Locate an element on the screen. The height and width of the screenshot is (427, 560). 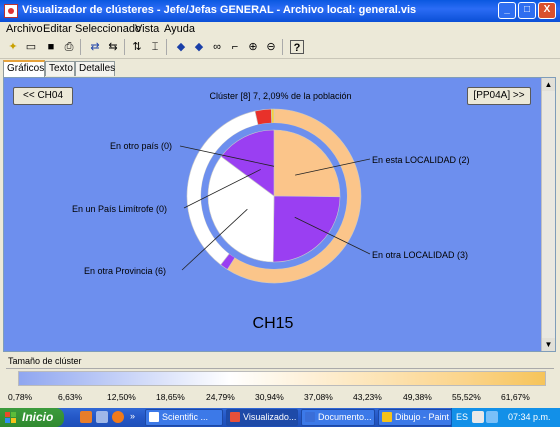
legend-tick: 6,63% is located at coordinates (70, 397).